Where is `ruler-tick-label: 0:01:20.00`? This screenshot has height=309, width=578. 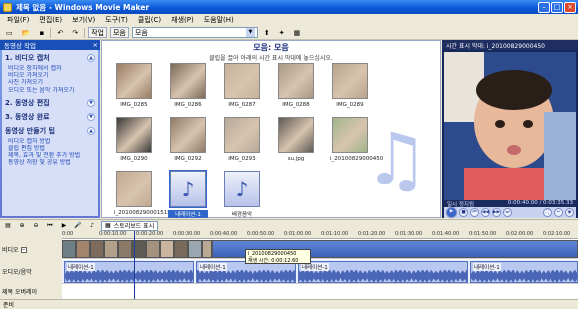 ruler-tick-label: 0:01:20.00 is located at coordinates (372, 234).